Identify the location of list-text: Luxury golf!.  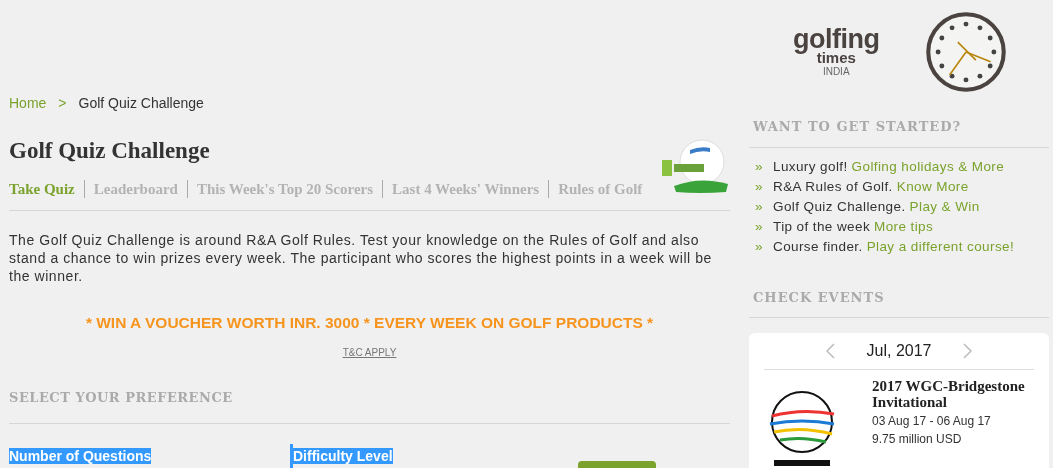
(810, 166).